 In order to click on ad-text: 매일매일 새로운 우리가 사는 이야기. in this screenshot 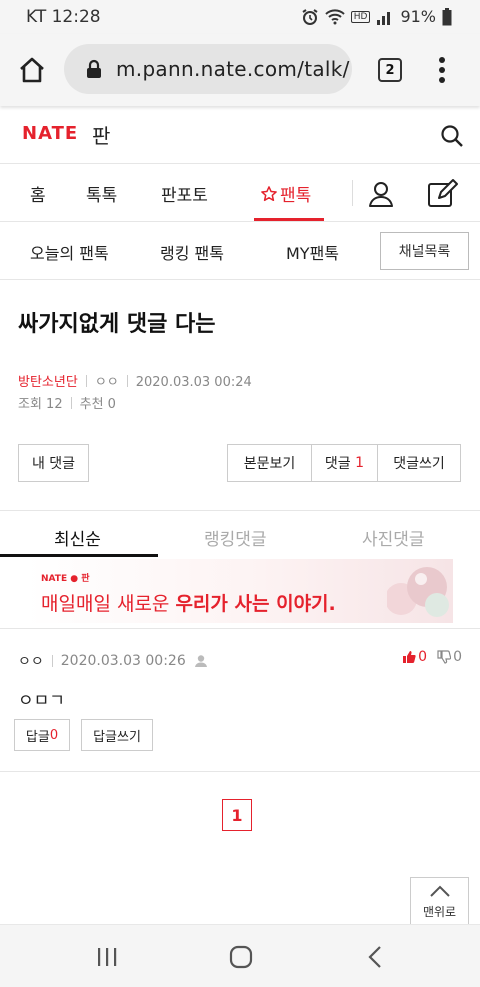, I will do `click(188, 602)`.